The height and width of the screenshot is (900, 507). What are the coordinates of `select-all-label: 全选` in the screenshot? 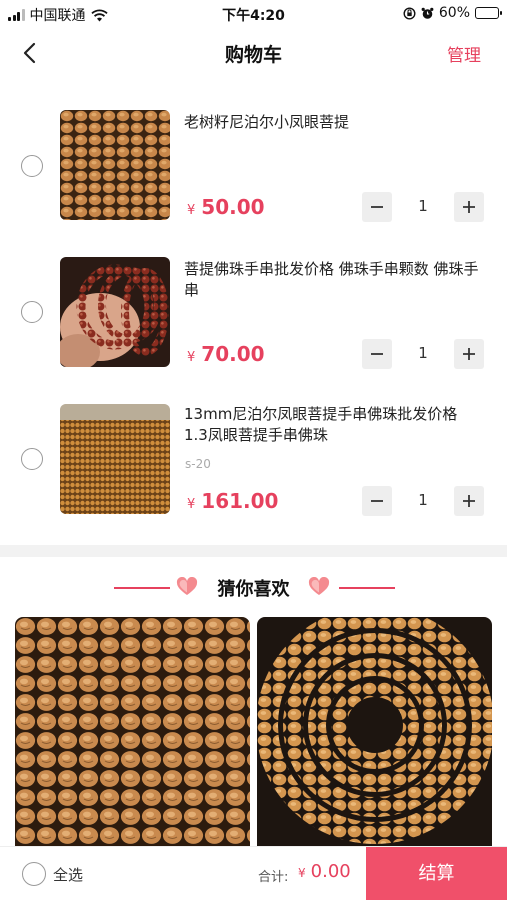 It's located at (68, 874).